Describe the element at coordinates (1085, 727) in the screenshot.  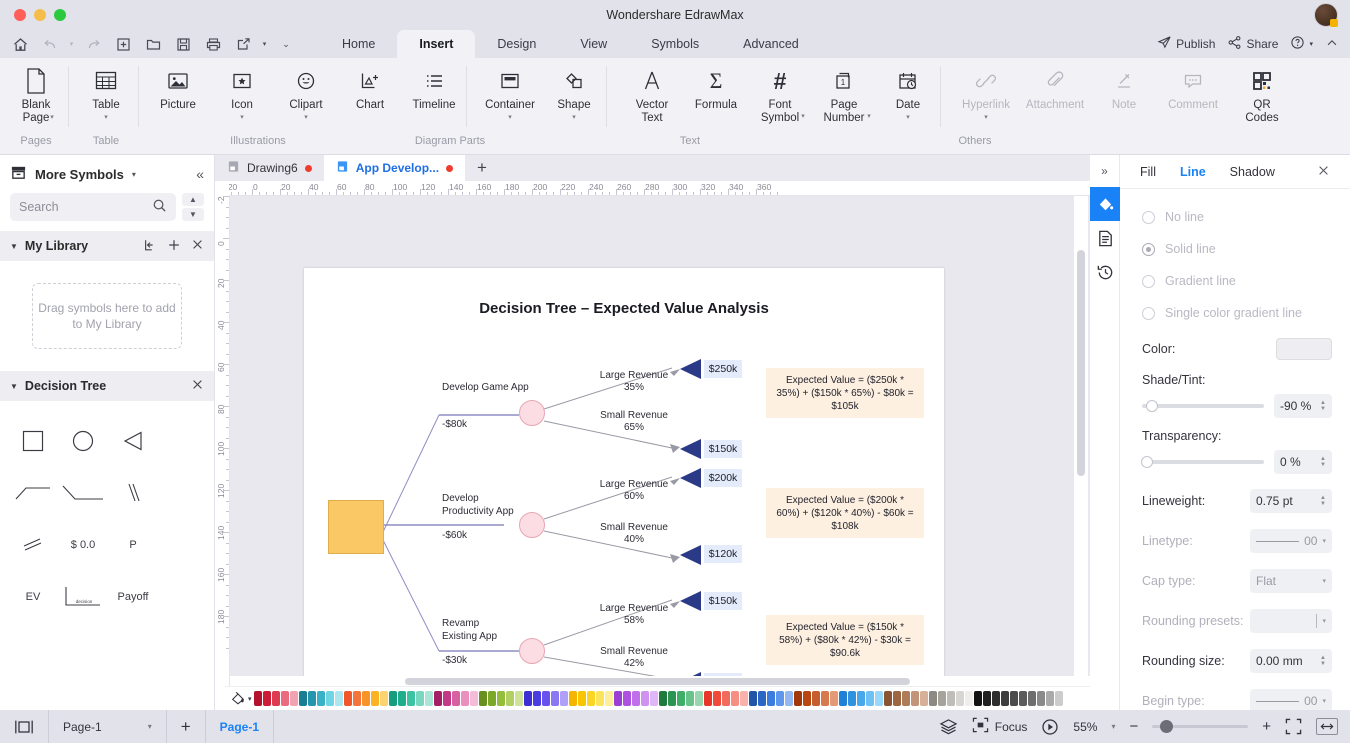
I see `zoom-level: 55%` at that location.